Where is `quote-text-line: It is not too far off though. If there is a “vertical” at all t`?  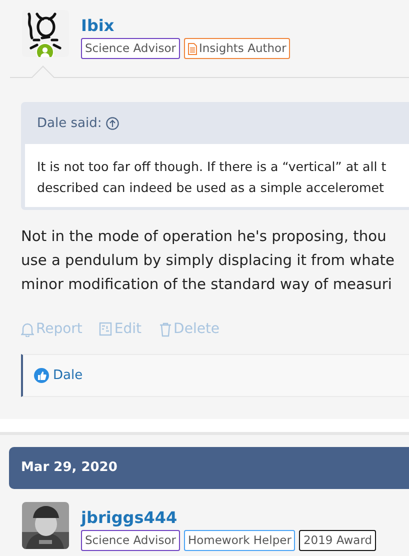
quote-text-line: It is not too far off though. If there is a “vertical” at all t is located at coordinates (212, 167).